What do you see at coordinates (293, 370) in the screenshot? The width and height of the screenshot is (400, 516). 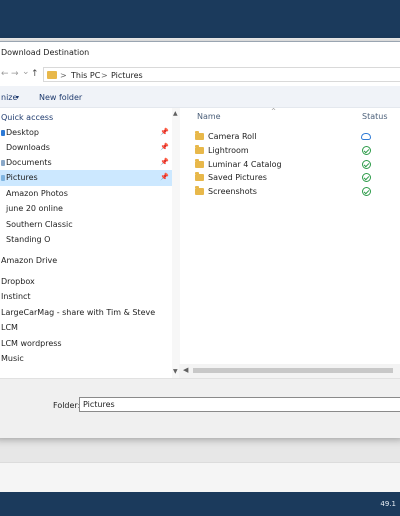 I see `scrollbar-thumb` at bounding box center [293, 370].